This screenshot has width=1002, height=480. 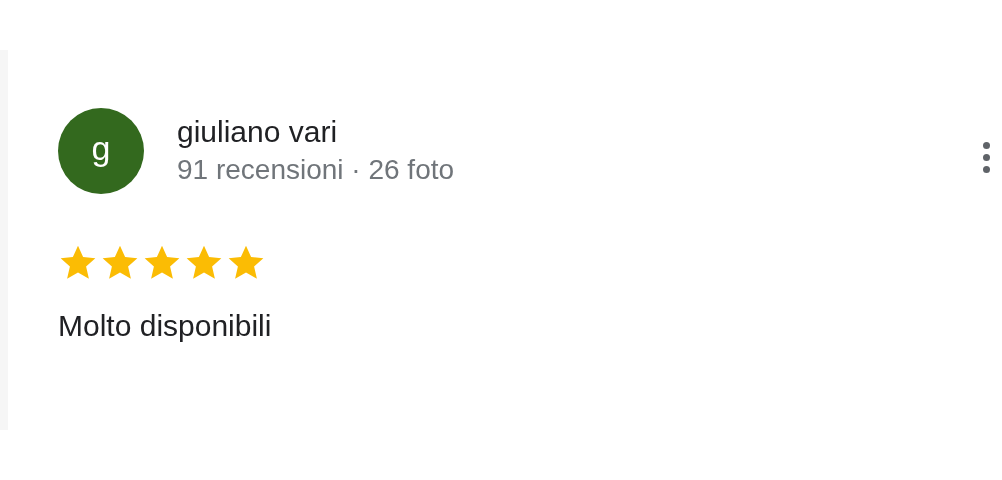 I want to click on review-text: Molto disponibili, so click(x=165, y=326).